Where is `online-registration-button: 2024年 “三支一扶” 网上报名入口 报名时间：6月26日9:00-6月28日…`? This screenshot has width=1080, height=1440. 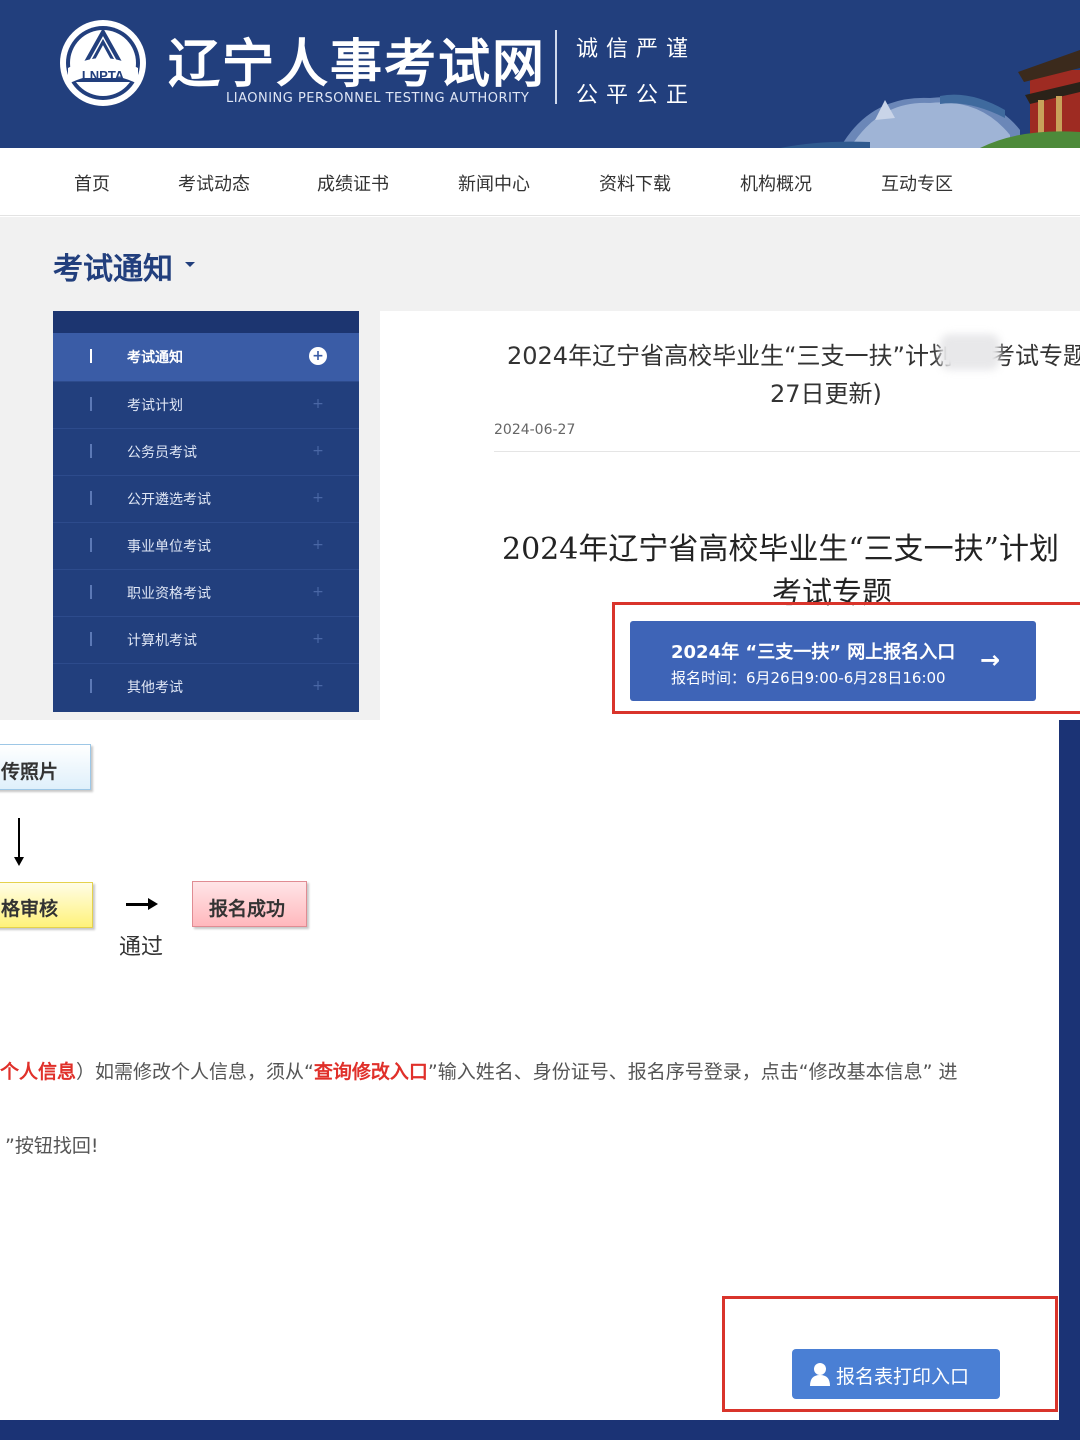
online-registration-button: 2024年 “三支一扶” 网上报名入口 报名时间：6月26日9:00-6月28日… is located at coordinates (833, 661).